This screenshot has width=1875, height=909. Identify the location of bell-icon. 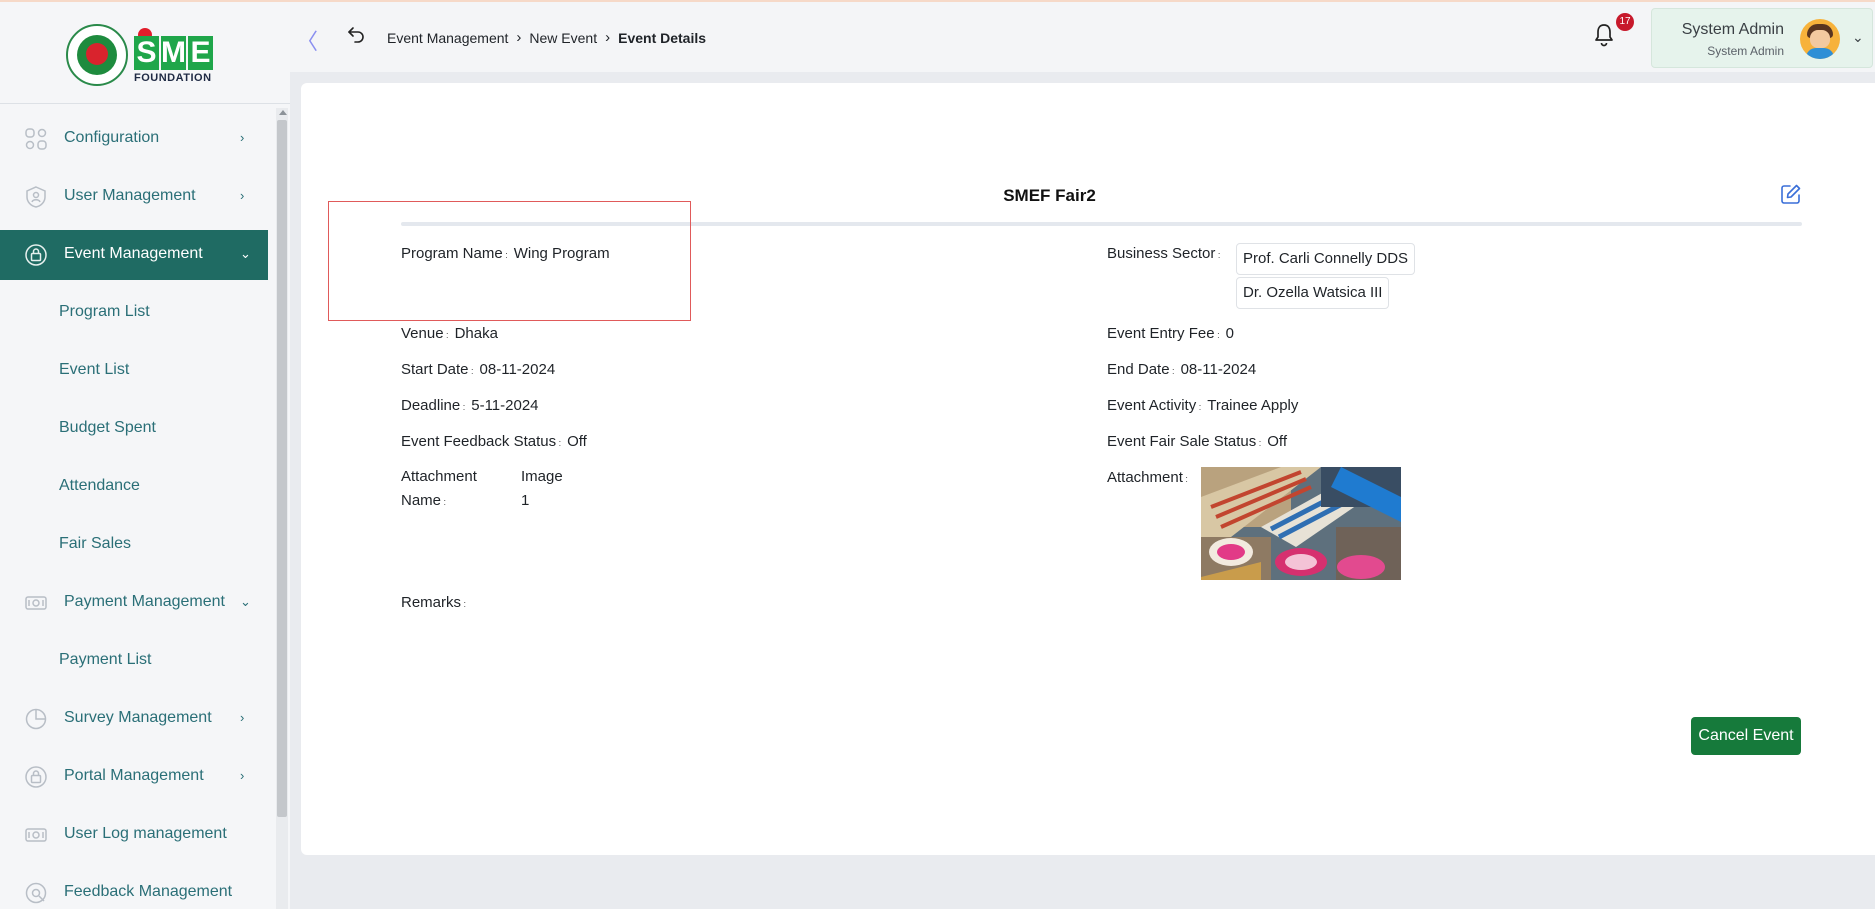
(1604, 35).